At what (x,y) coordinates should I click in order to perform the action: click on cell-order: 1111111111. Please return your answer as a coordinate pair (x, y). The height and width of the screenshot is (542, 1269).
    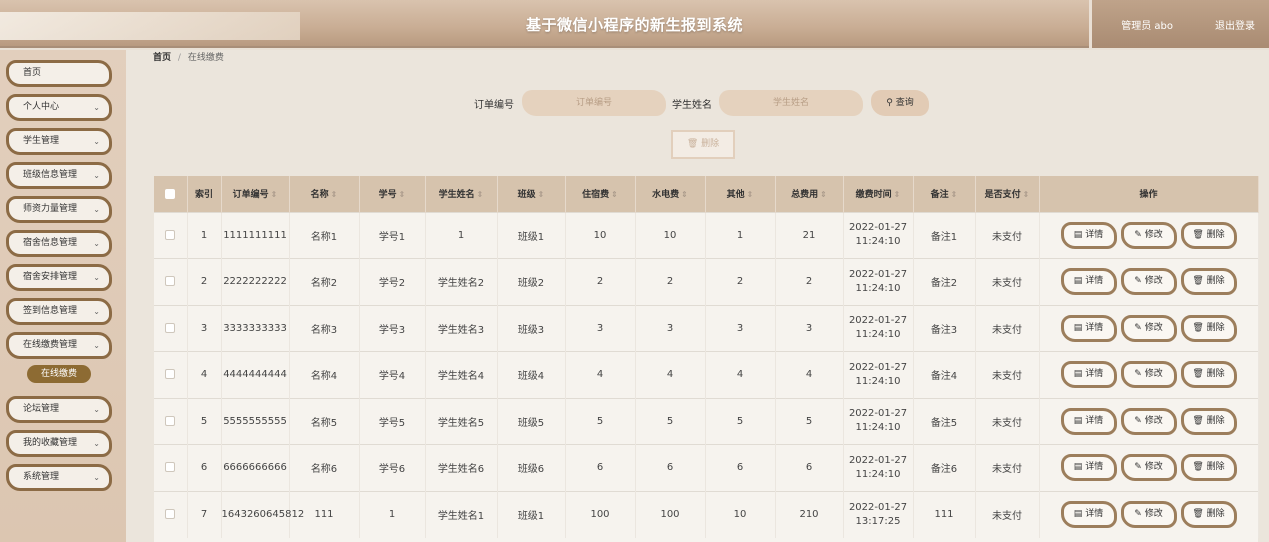
    Looking at the image, I should click on (255, 235).